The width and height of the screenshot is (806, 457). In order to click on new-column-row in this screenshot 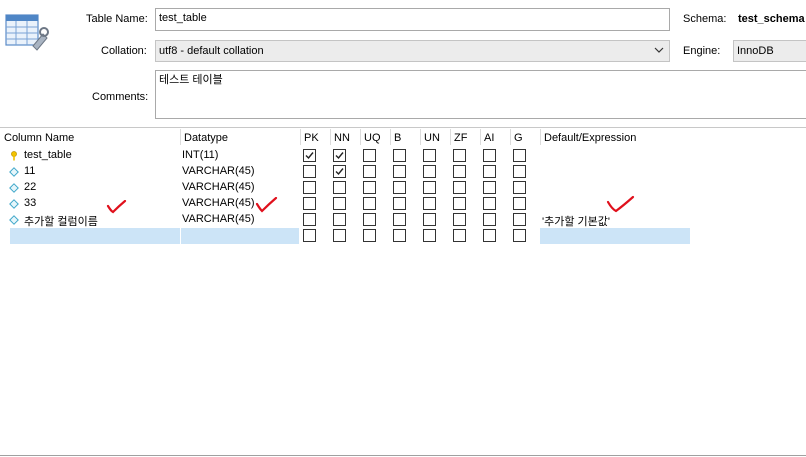, I will do `click(403, 236)`.